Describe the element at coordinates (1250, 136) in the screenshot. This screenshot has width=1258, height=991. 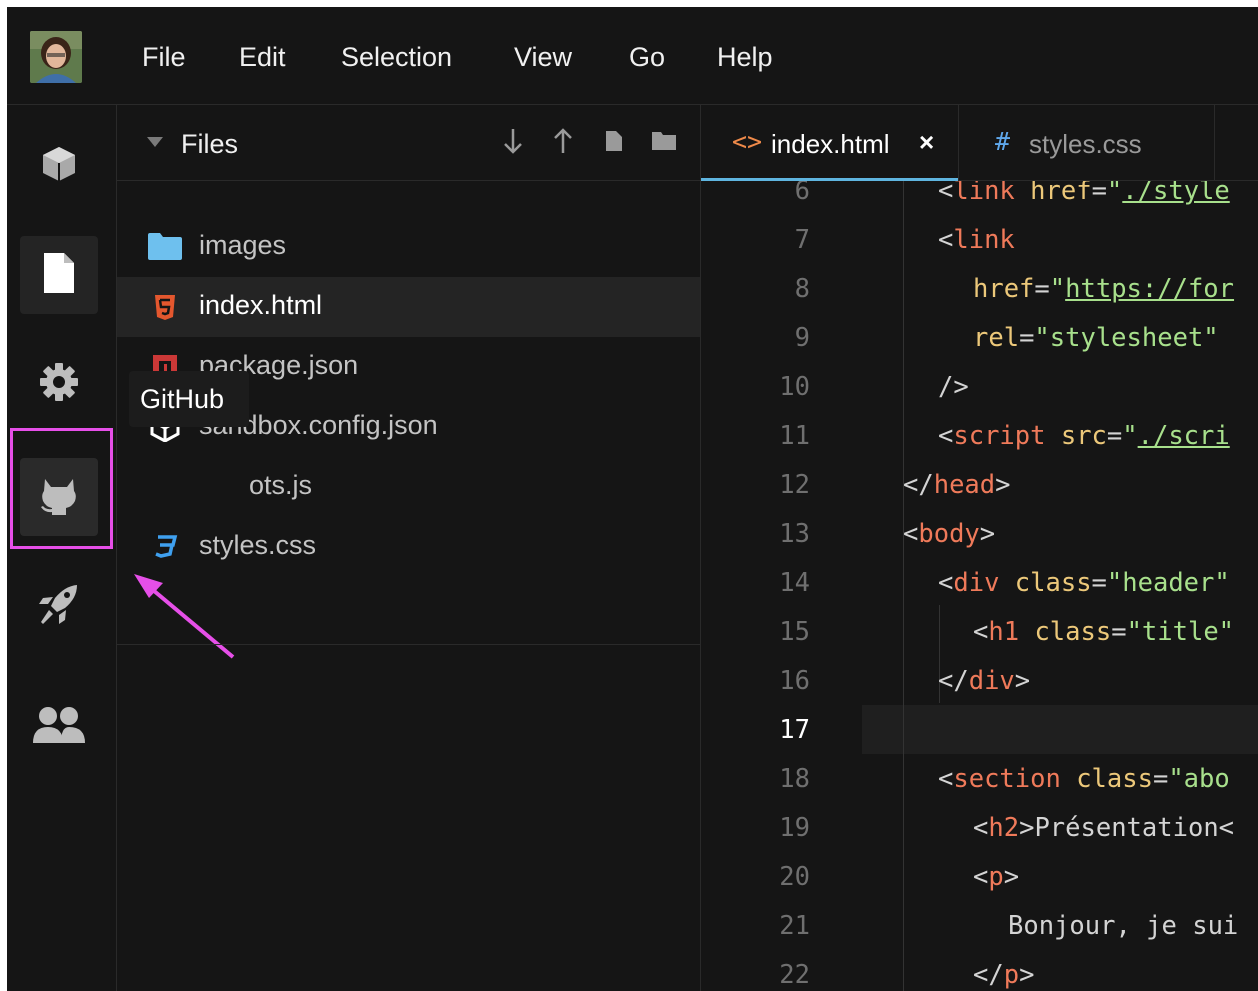
I see `js-file-icon` at that location.